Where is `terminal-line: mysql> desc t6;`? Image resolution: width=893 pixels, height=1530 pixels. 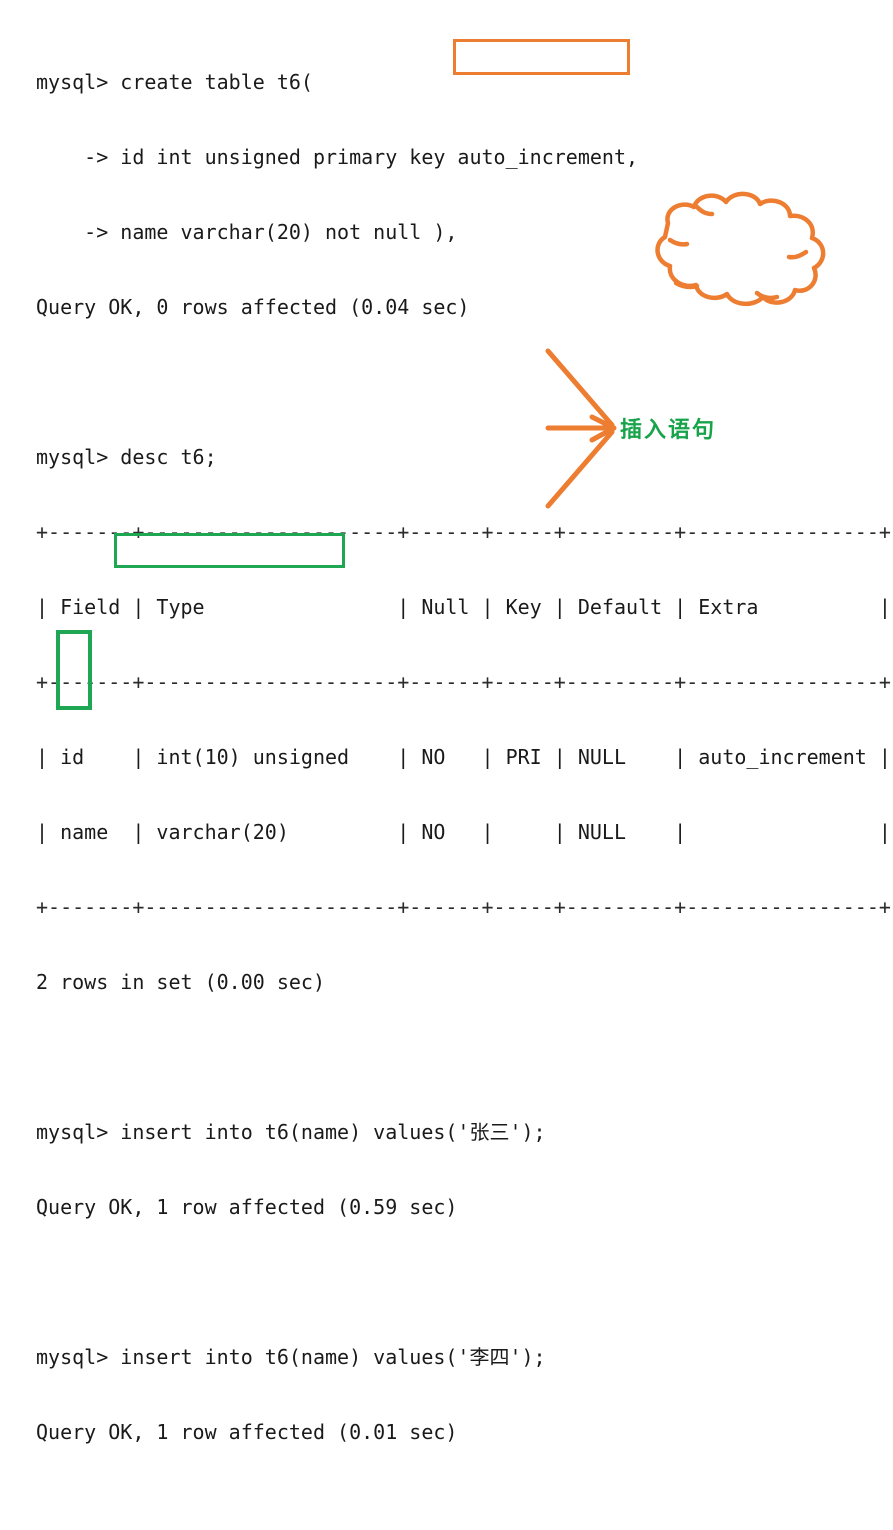 terminal-line: mysql> desc t6; is located at coordinates (126, 457).